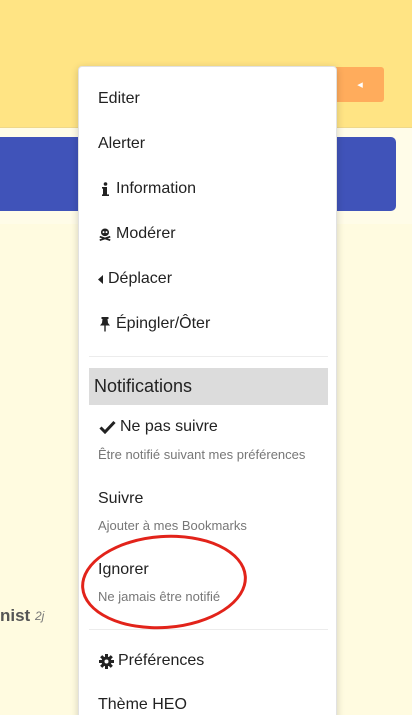 The width and height of the screenshot is (412, 715). Describe the element at coordinates (156, 188) in the screenshot. I see `menu-item-label: Information` at that location.